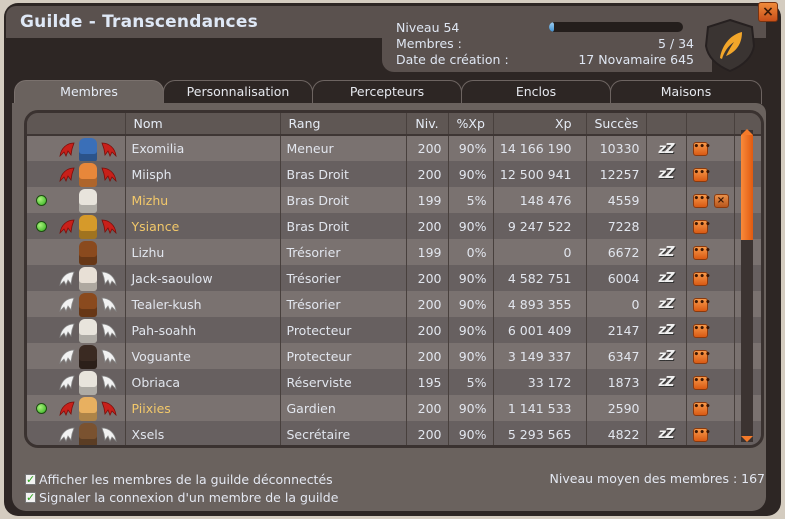 This screenshot has width=785, height=519. What do you see at coordinates (540, 124) in the screenshot?
I see `col-xp: Xp` at bounding box center [540, 124].